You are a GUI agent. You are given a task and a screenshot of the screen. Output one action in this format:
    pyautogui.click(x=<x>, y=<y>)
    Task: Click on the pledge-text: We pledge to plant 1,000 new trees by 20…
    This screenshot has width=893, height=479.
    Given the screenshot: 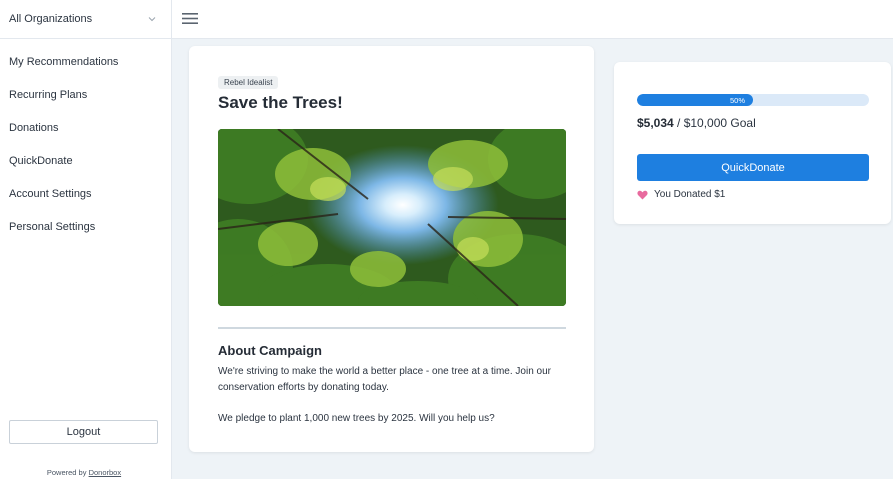 What is the action you would take?
    pyautogui.click(x=356, y=418)
    